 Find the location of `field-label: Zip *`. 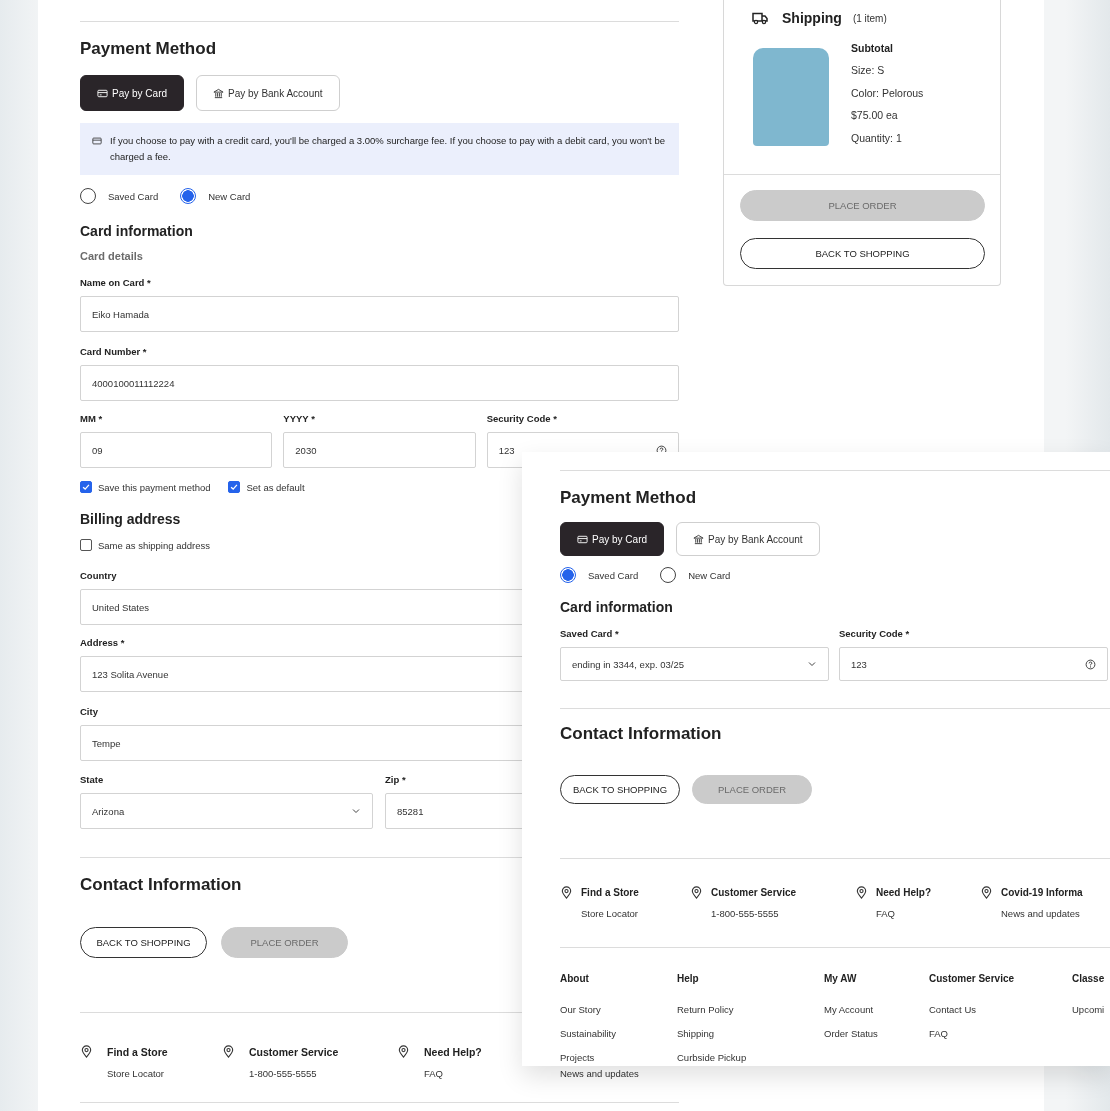

field-label: Zip * is located at coordinates (395, 780).